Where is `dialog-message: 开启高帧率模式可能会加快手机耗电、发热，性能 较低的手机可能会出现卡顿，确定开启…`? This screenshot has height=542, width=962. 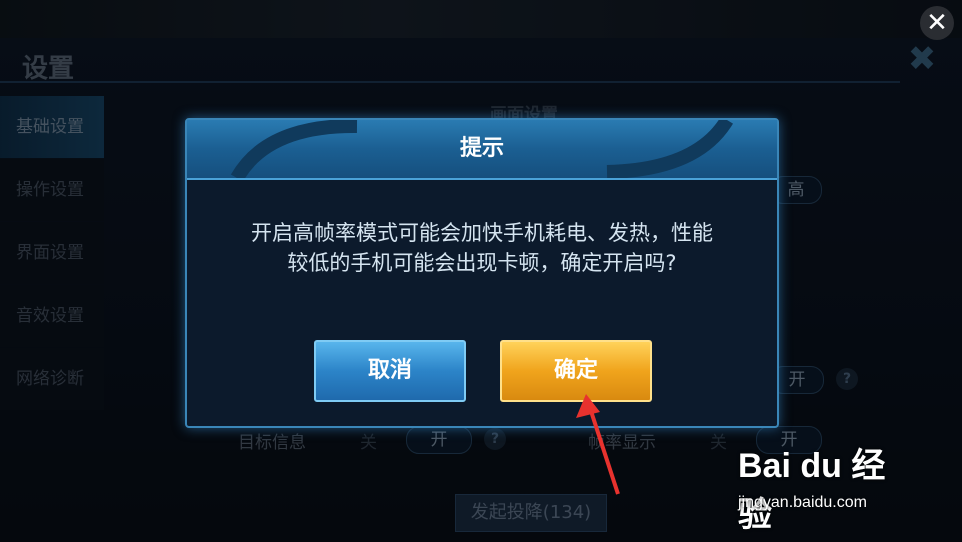 dialog-message: 开启高帧率模式可能会加快手机耗电、发热，性能 较低的手机可能会出现卡顿，确定开启… is located at coordinates (482, 248).